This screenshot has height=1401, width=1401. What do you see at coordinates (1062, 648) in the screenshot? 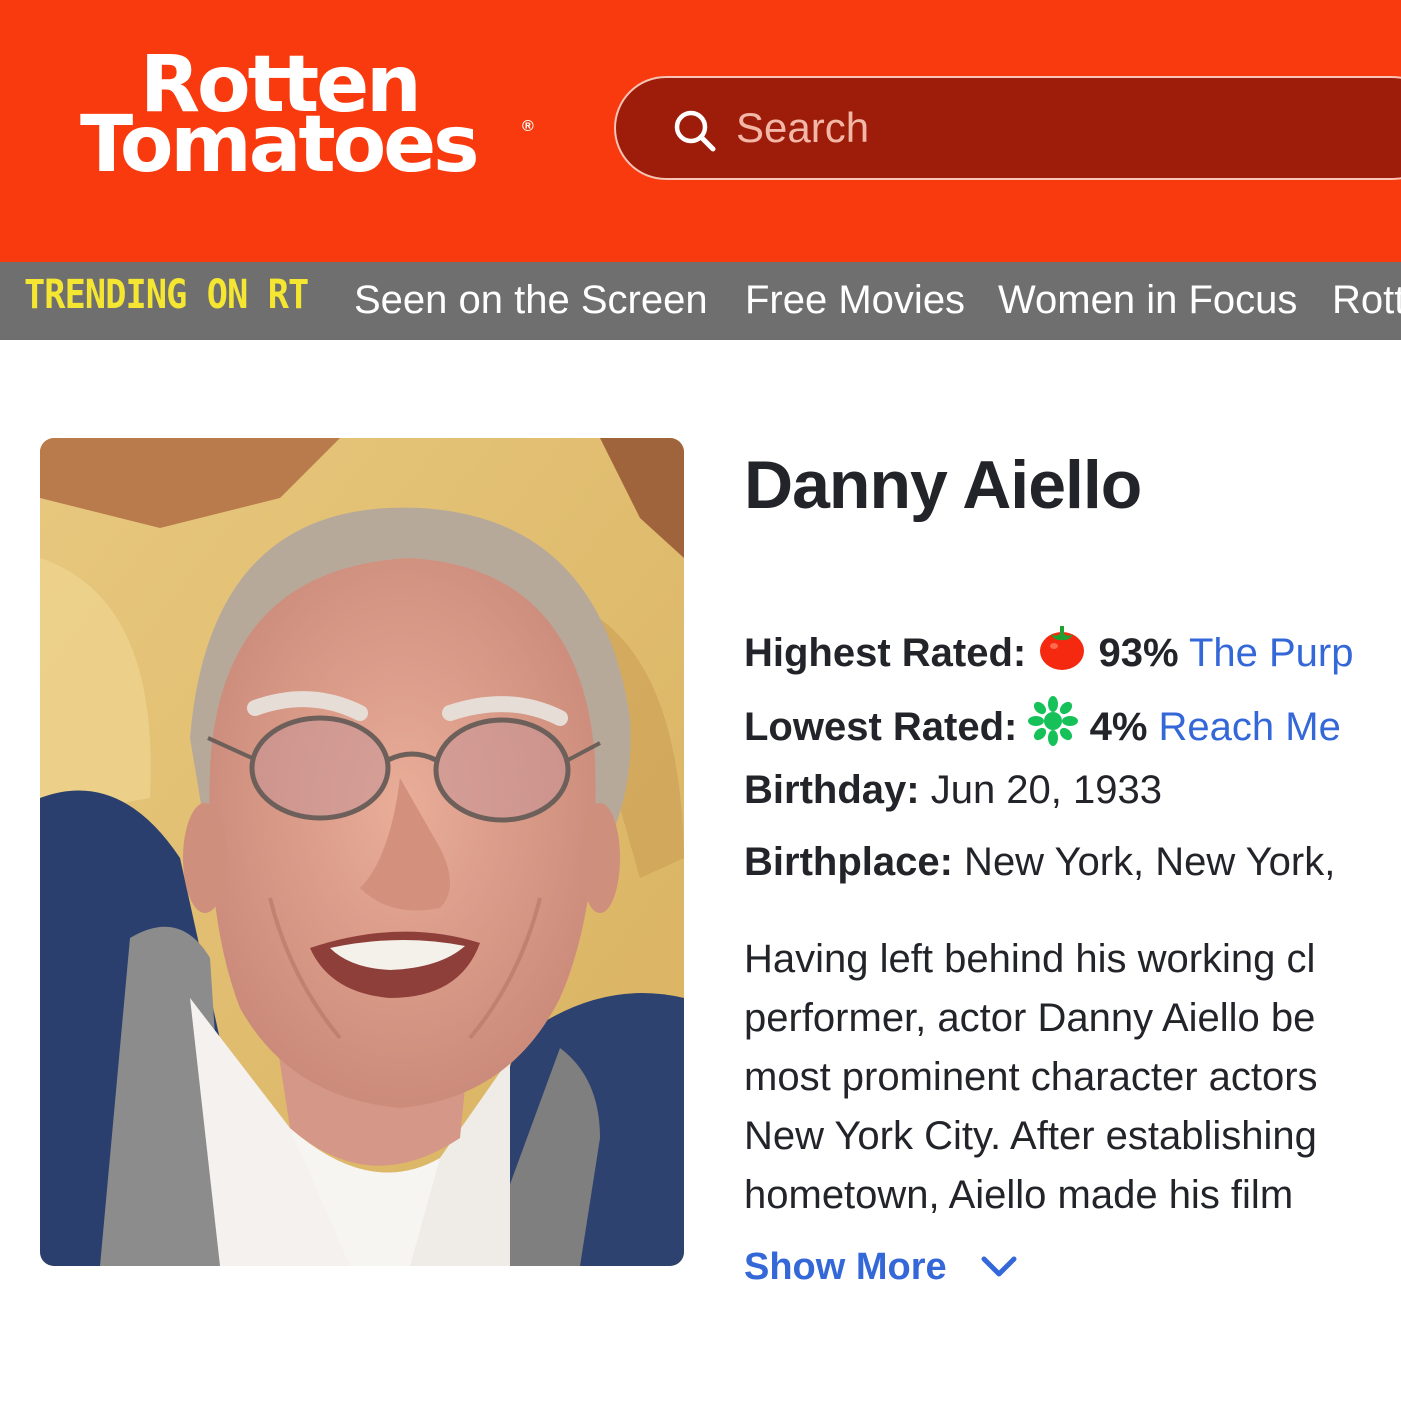
I see `fresh-tomato-icon` at bounding box center [1062, 648].